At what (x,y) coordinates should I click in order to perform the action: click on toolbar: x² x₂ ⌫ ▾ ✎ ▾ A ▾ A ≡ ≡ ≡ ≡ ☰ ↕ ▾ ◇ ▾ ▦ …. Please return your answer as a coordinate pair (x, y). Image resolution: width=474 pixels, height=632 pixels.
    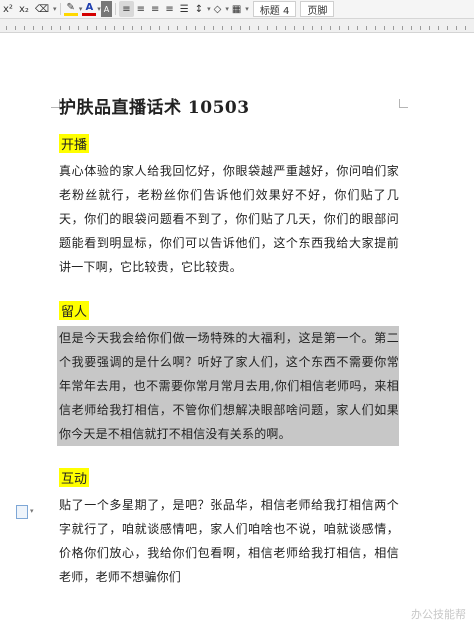
    Looking at the image, I should click on (237, 9).